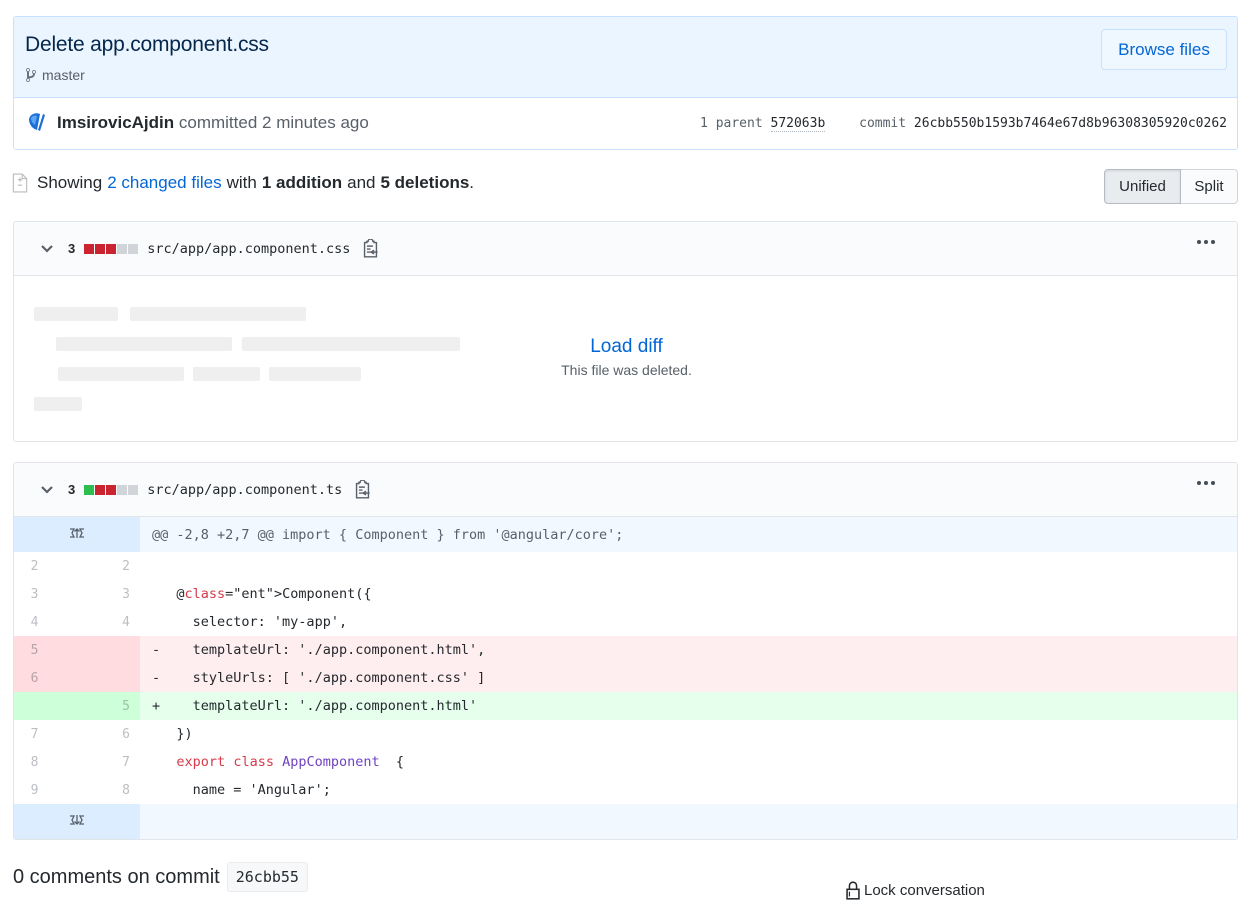 This screenshot has width=1254, height=908. What do you see at coordinates (688, 790) in the screenshot?
I see `code-line: name = 'Angular';` at bounding box center [688, 790].